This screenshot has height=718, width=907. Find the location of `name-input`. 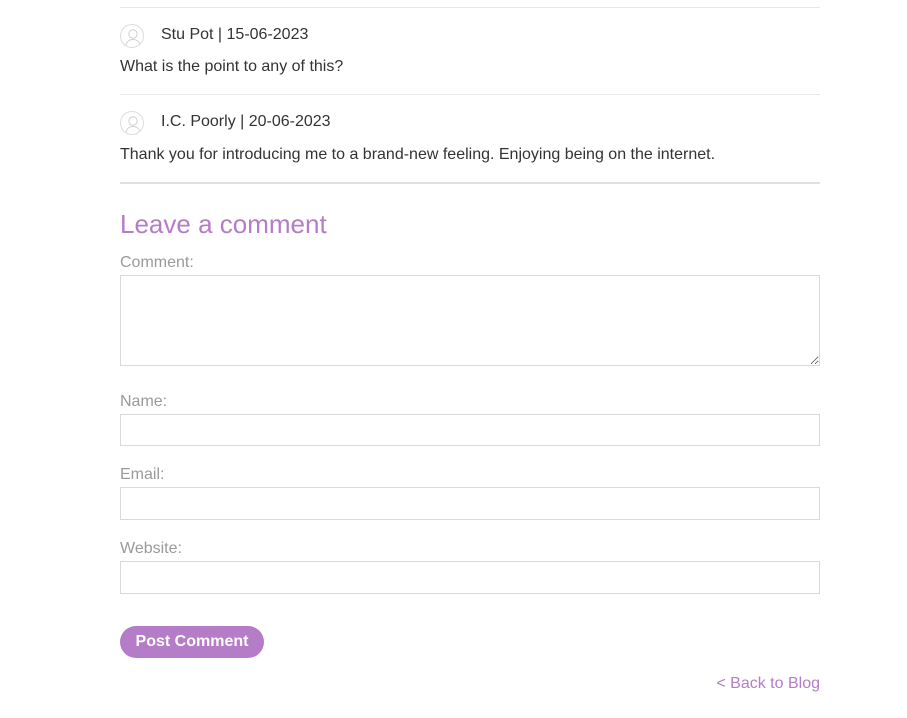

name-input is located at coordinates (470, 430).